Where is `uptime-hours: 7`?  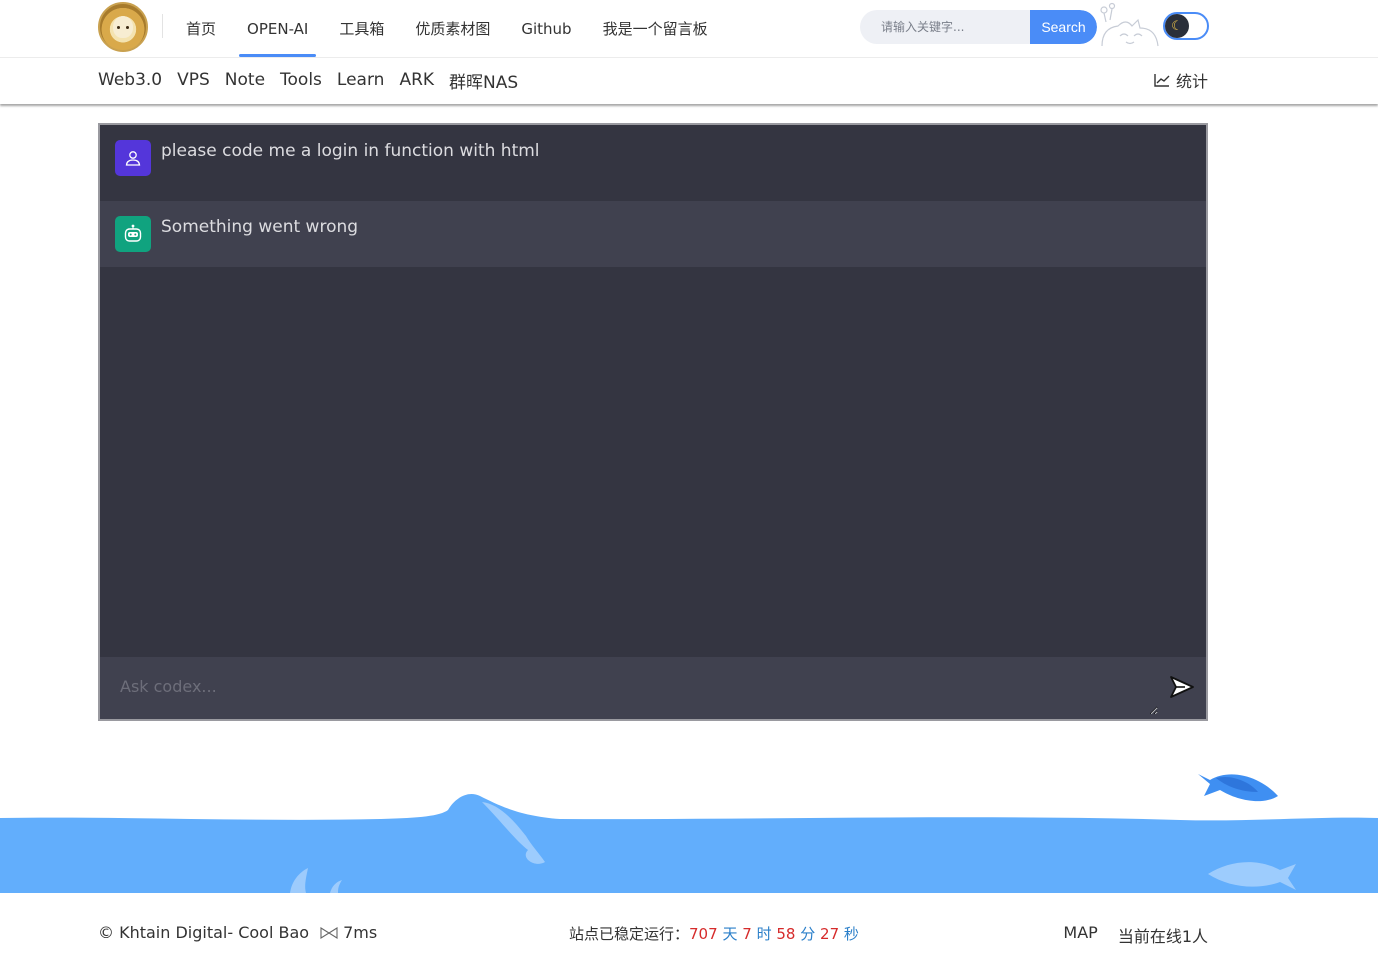
uptime-hours: 7 is located at coordinates (747, 934).